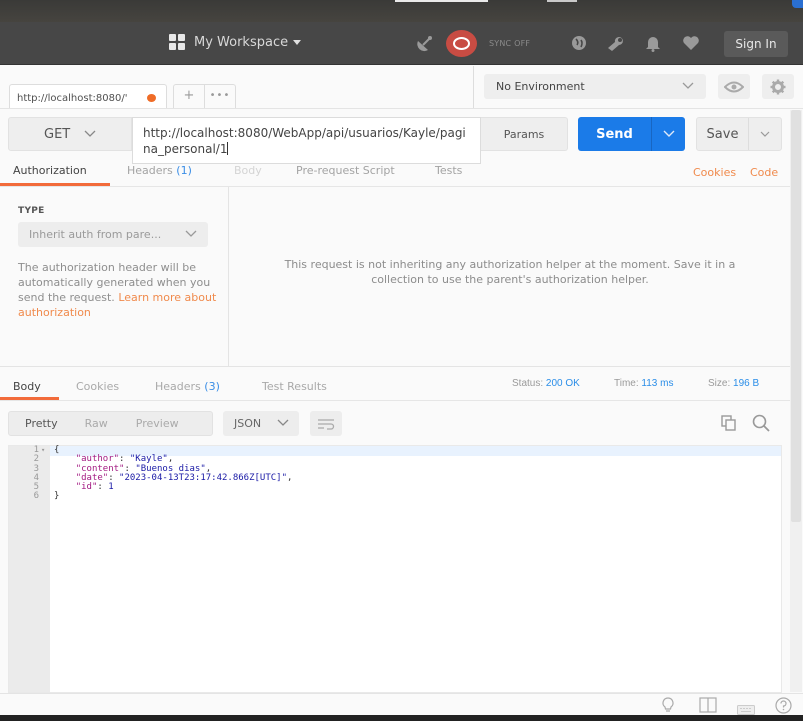  I want to click on tab-headers: Headers (1), so click(159, 170).